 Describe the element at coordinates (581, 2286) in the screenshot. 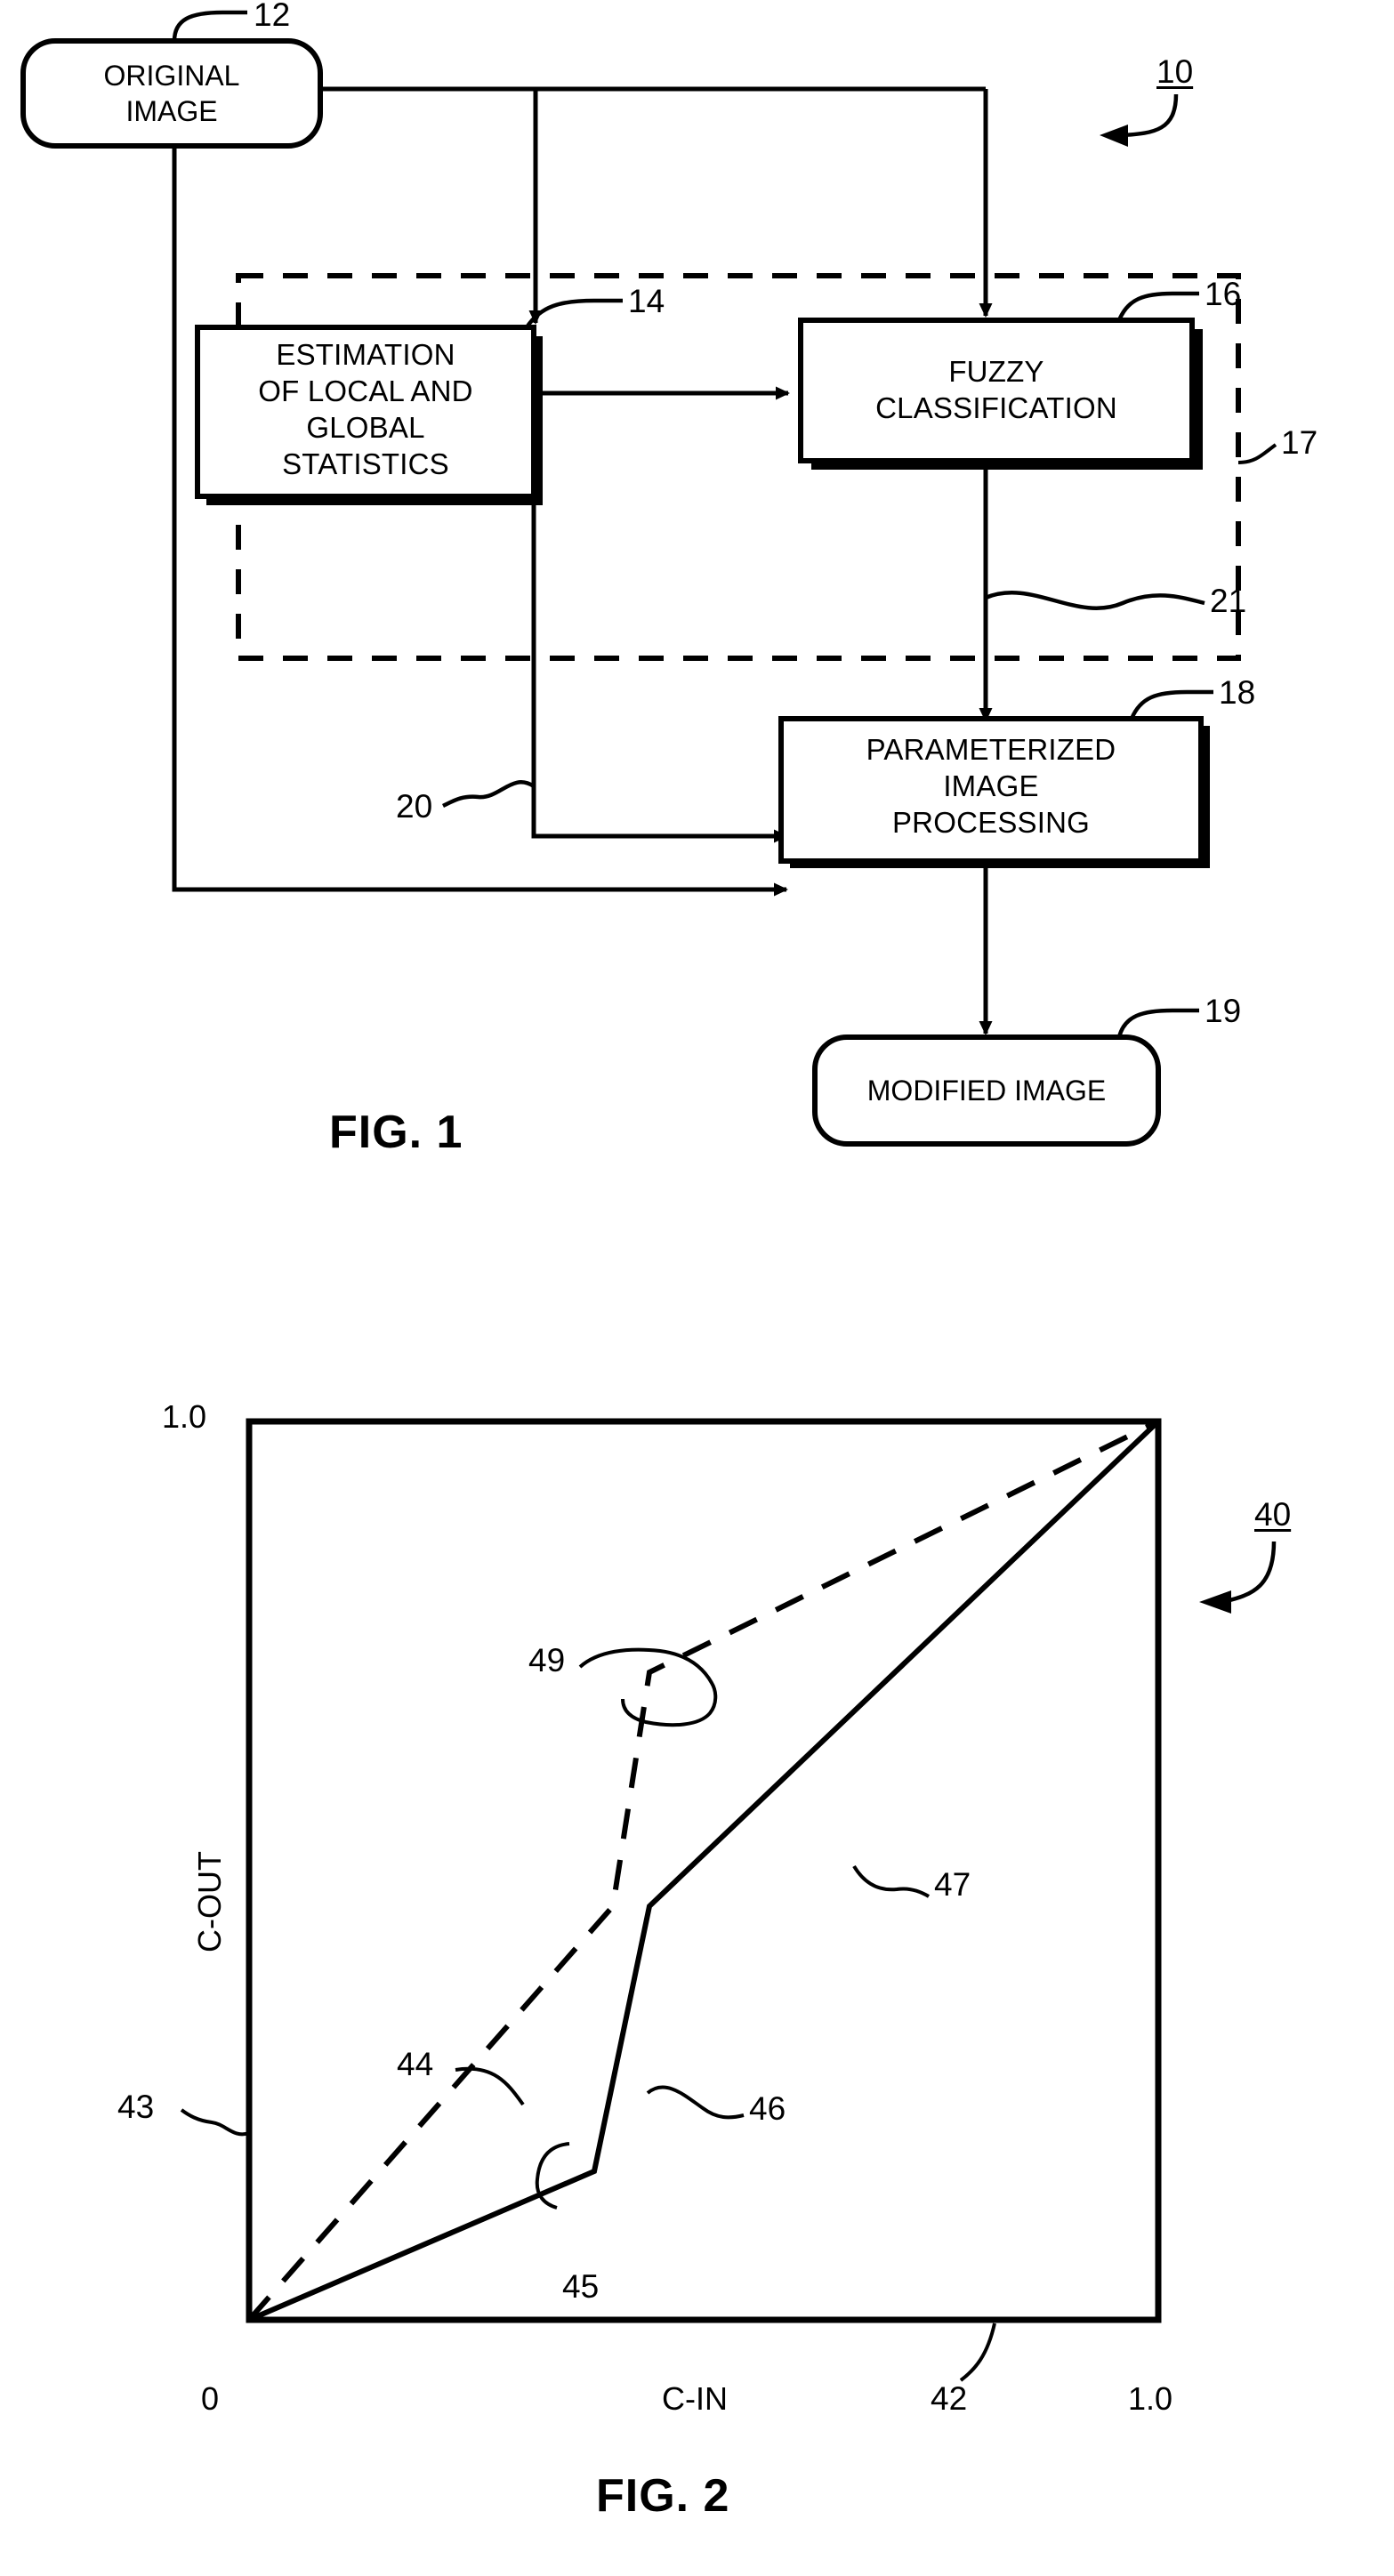

I see `ref-45-solid-lower: 45` at that location.